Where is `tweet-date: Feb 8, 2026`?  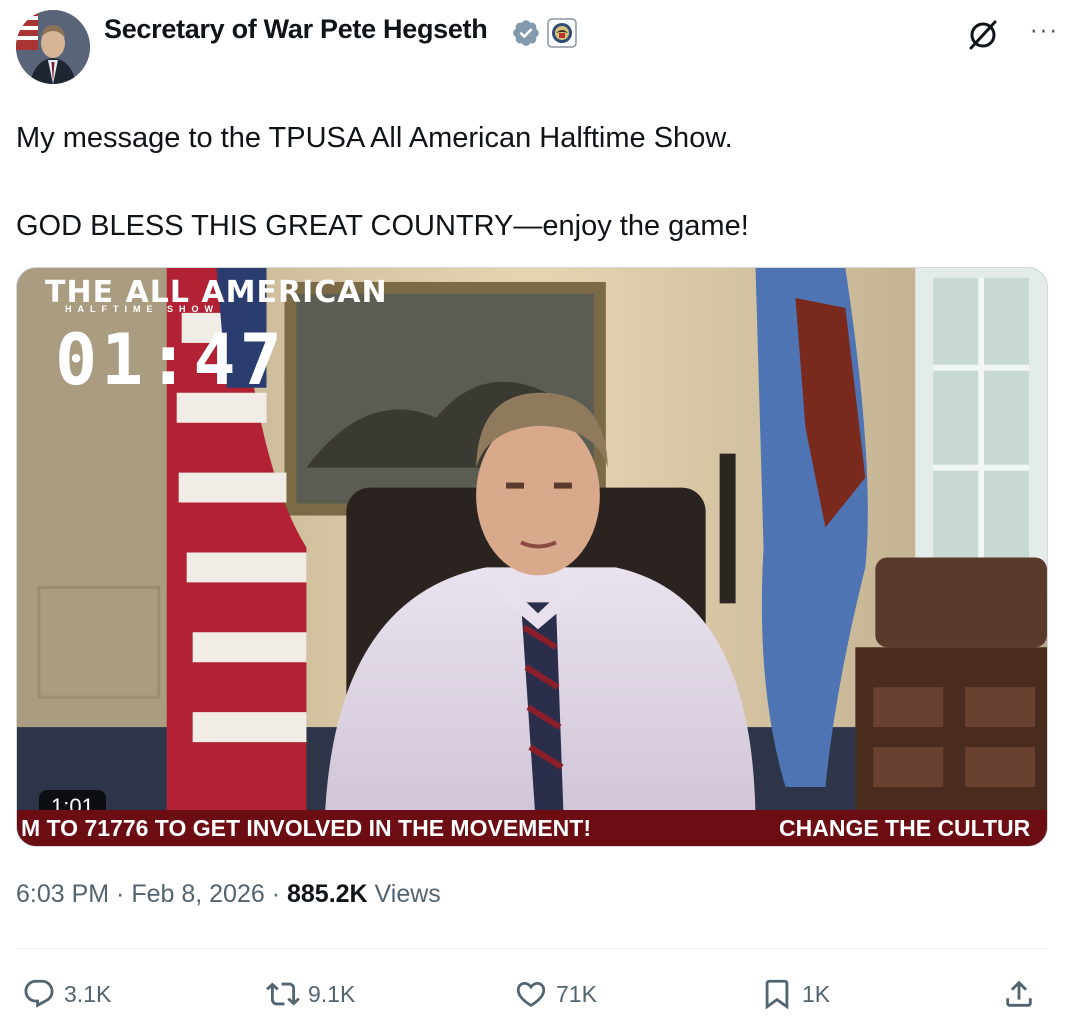
tweet-date: Feb 8, 2026 is located at coordinates (197, 894).